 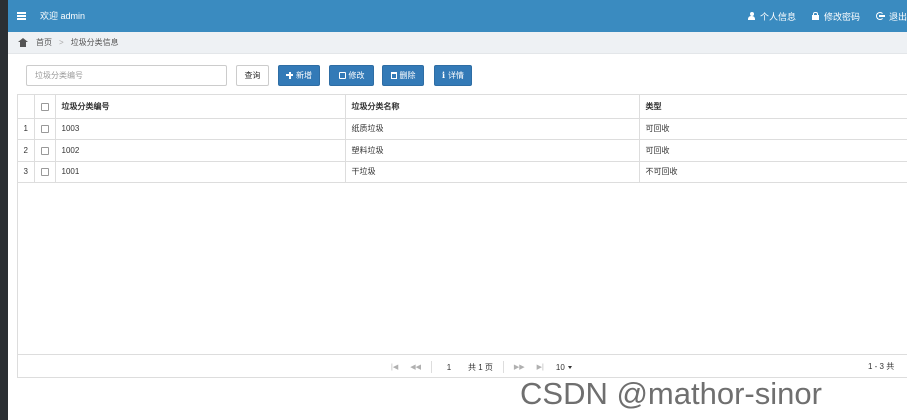 I want to click on row-index: 2, so click(x=26, y=150).